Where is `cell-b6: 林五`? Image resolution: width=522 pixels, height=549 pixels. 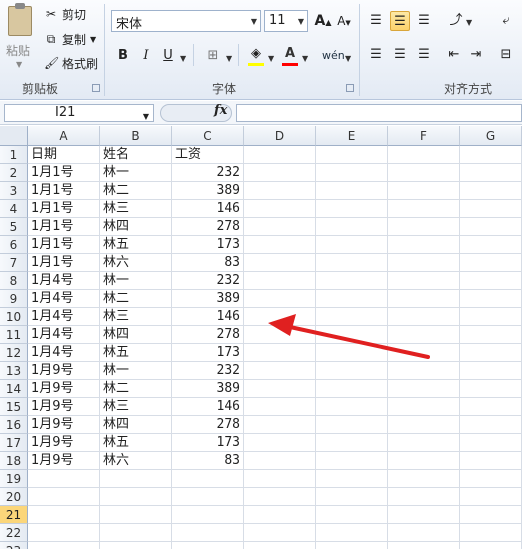 cell-b6: 林五 is located at coordinates (136, 245).